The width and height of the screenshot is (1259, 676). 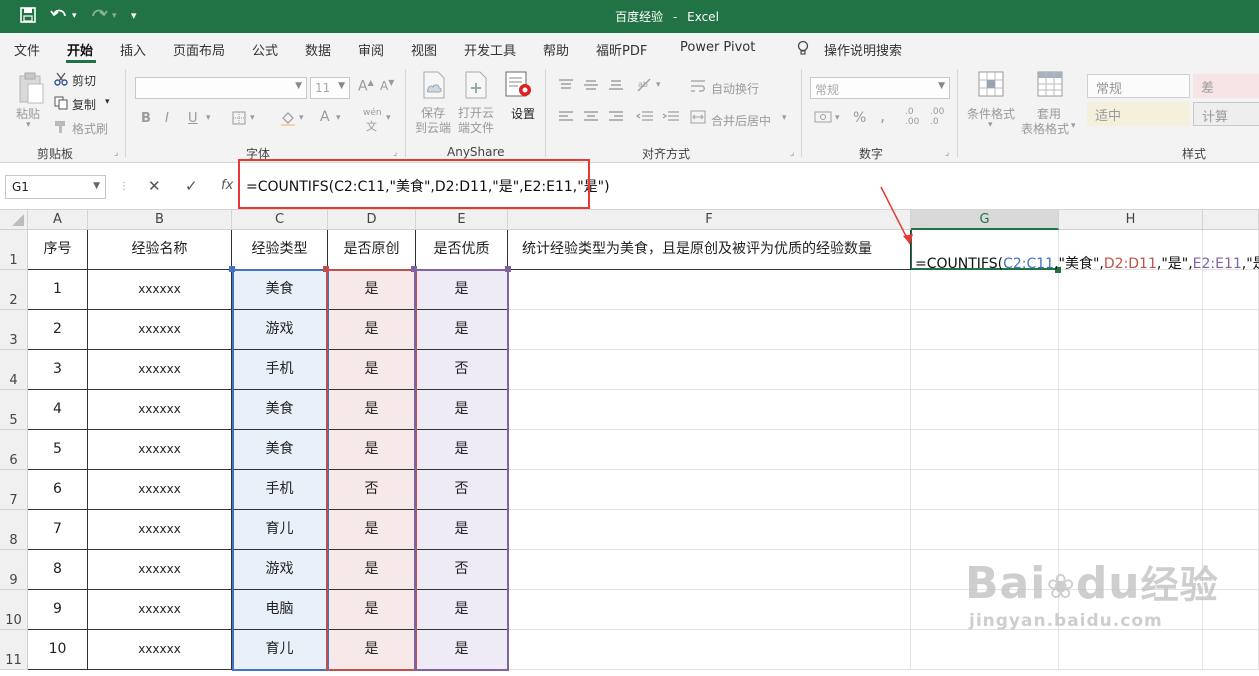 What do you see at coordinates (227, 185) in the screenshot?
I see `insert-function-icon: fx` at bounding box center [227, 185].